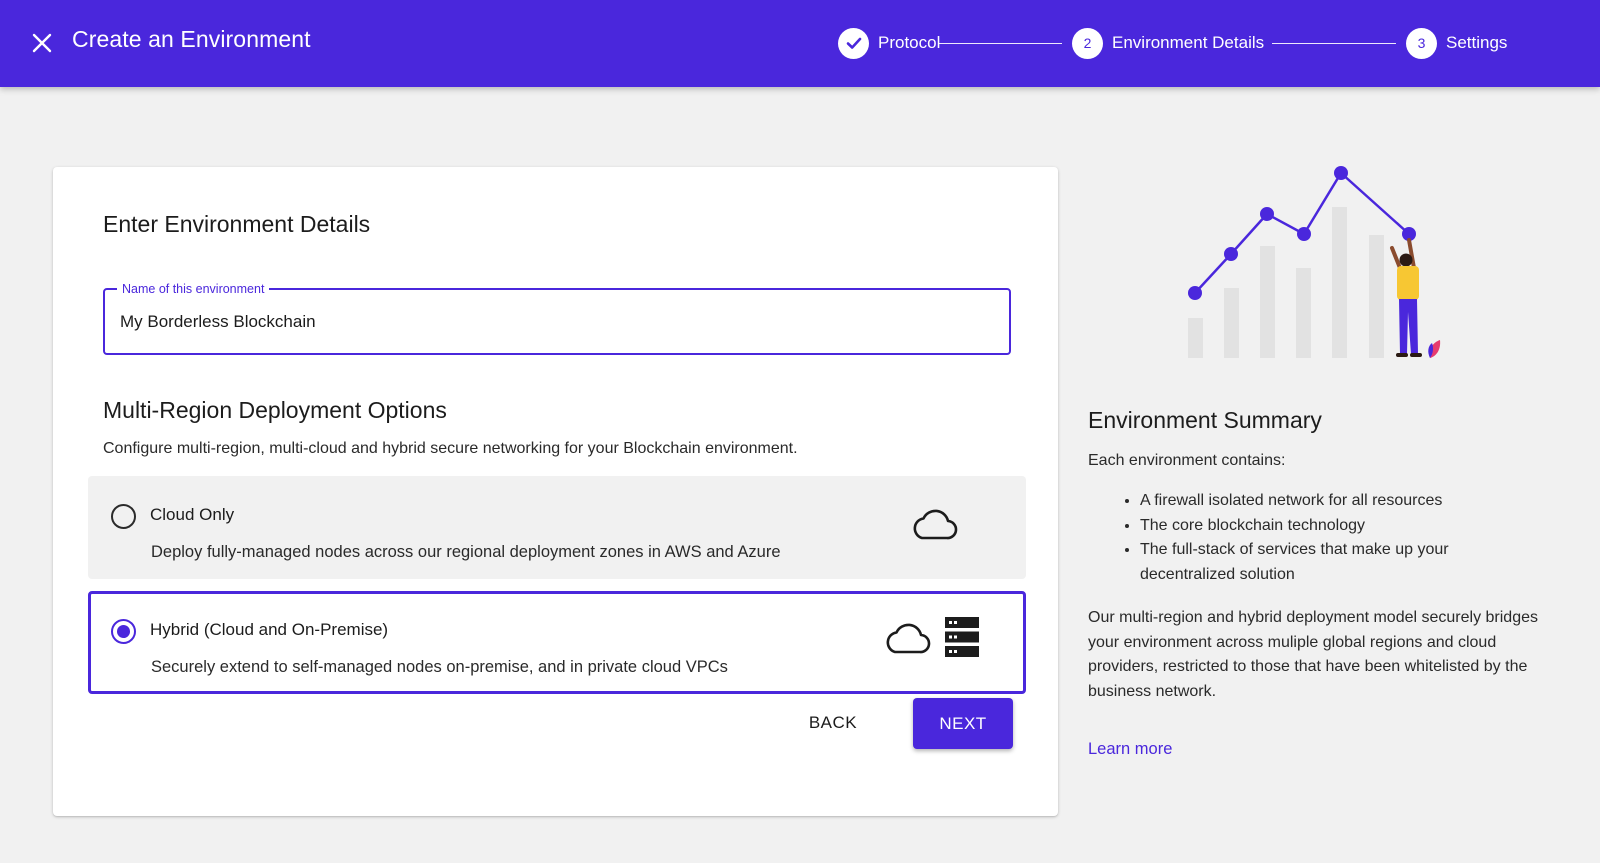 This screenshot has height=863, width=1600. I want to click on step-environment-details: 2 Environment Details, so click(1168, 43).